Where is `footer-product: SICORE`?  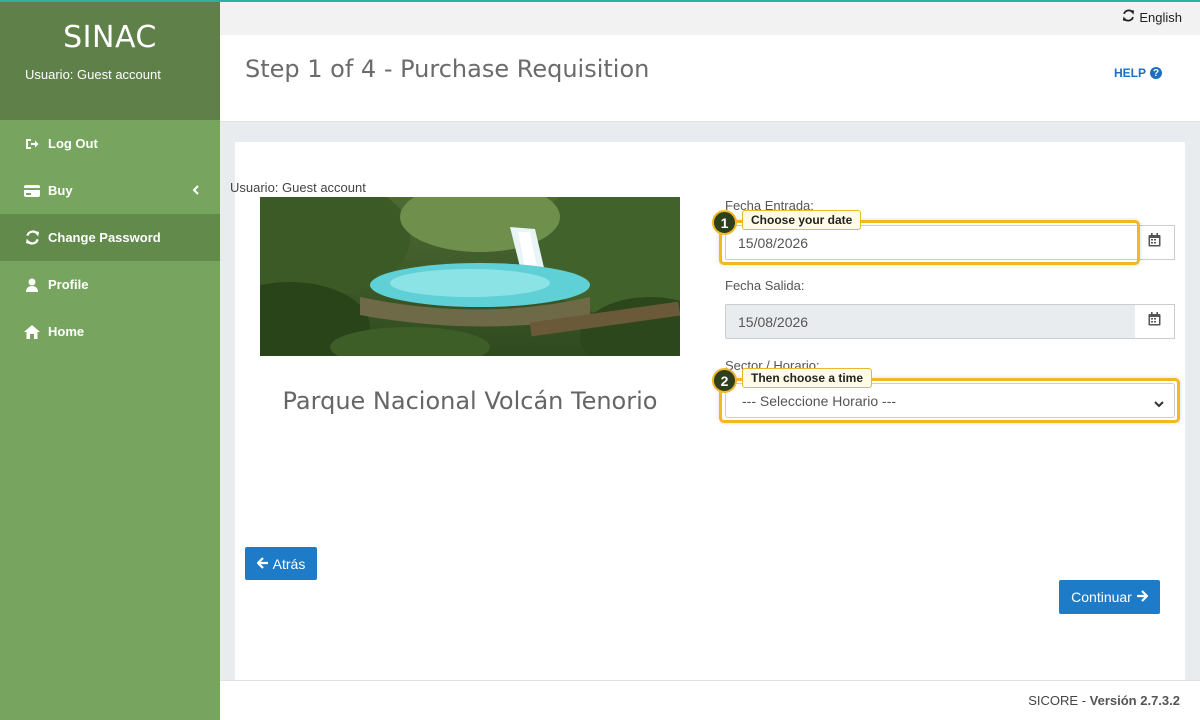 footer-product: SICORE is located at coordinates (1053, 700).